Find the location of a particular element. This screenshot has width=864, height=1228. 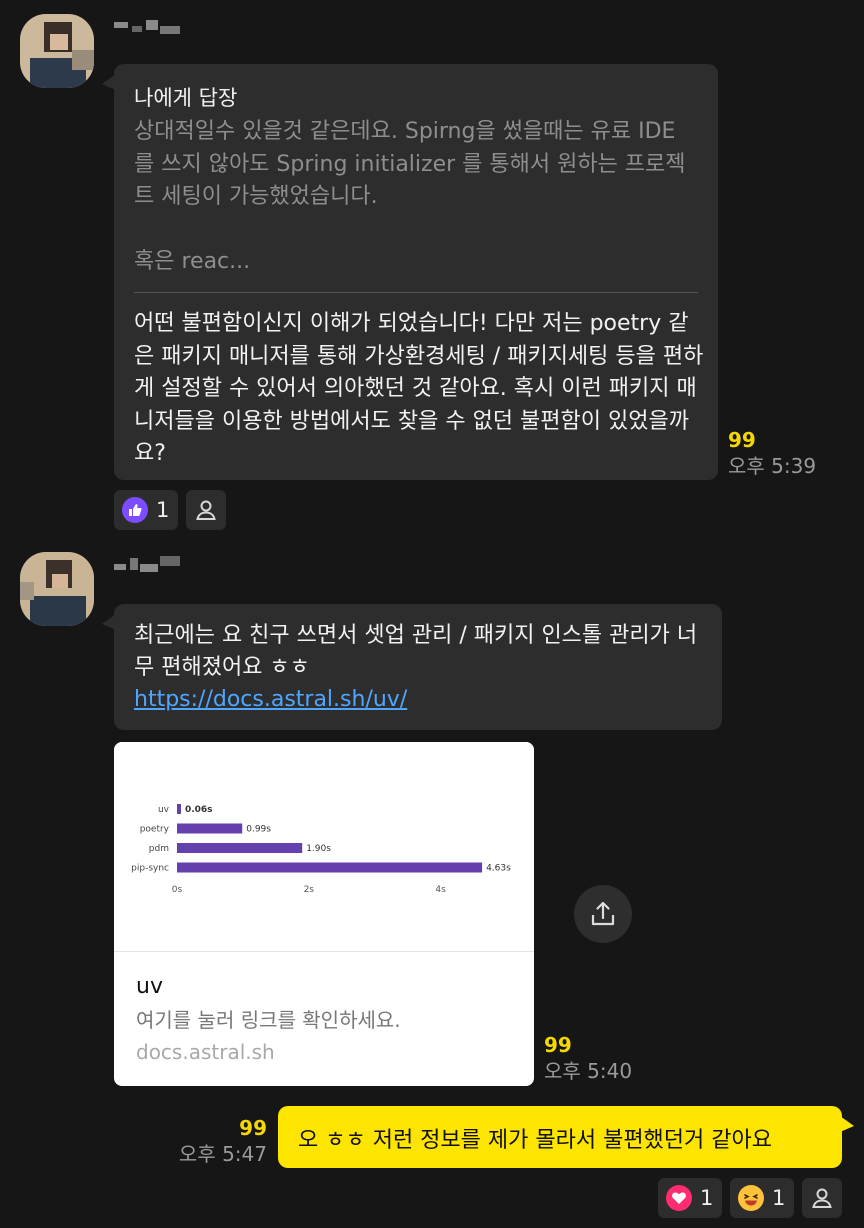

x-tick-label: 4s is located at coordinates (440, 890).